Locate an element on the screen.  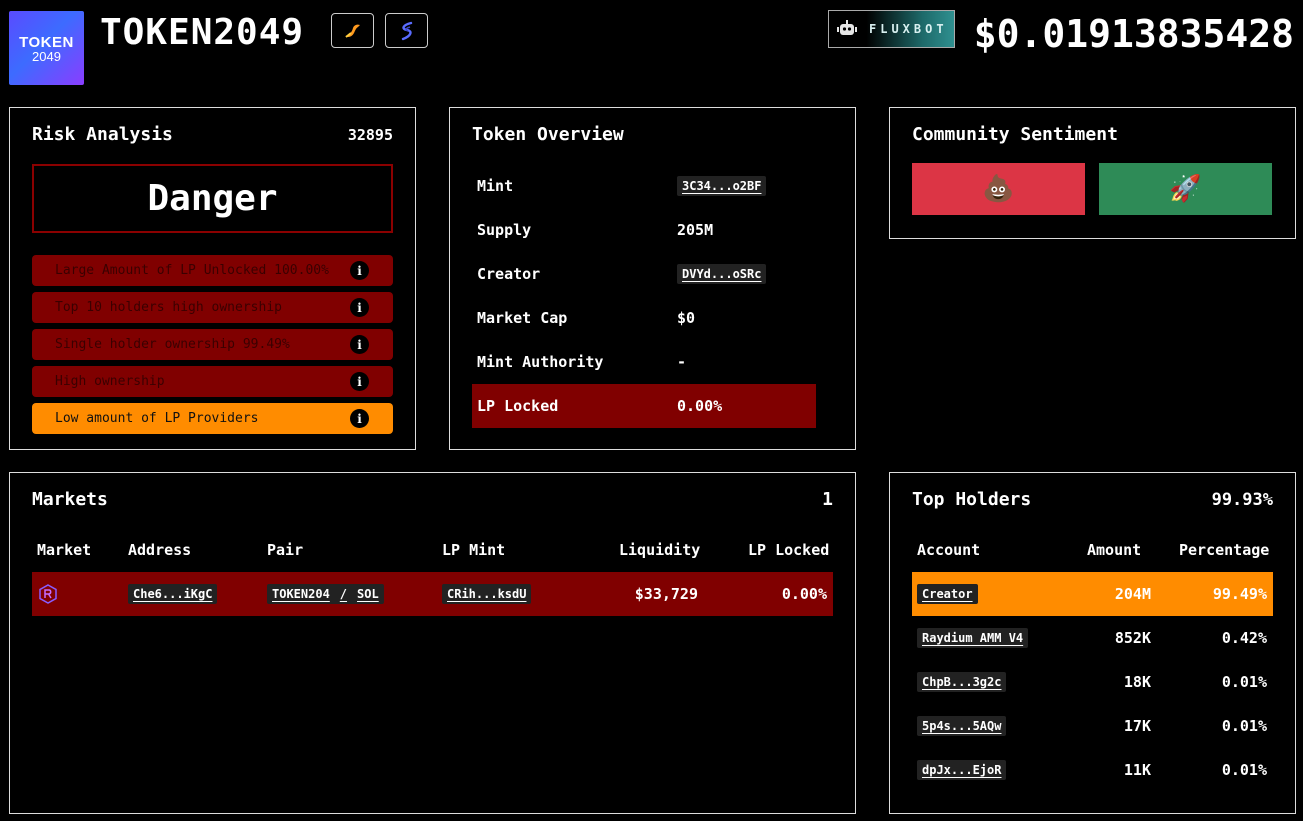
col-header-market: Market is located at coordinates (64, 550).